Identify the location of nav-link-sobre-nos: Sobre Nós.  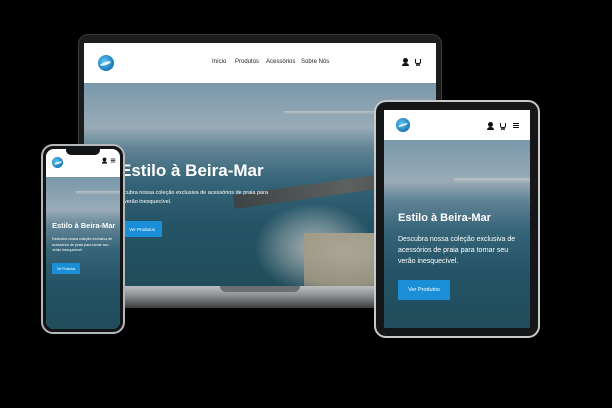
(315, 62).